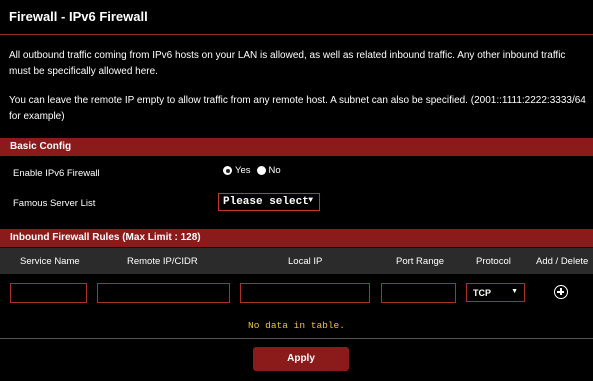  Describe the element at coordinates (495, 292) in the screenshot. I see `protocol-select: TCP ▼` at that location.